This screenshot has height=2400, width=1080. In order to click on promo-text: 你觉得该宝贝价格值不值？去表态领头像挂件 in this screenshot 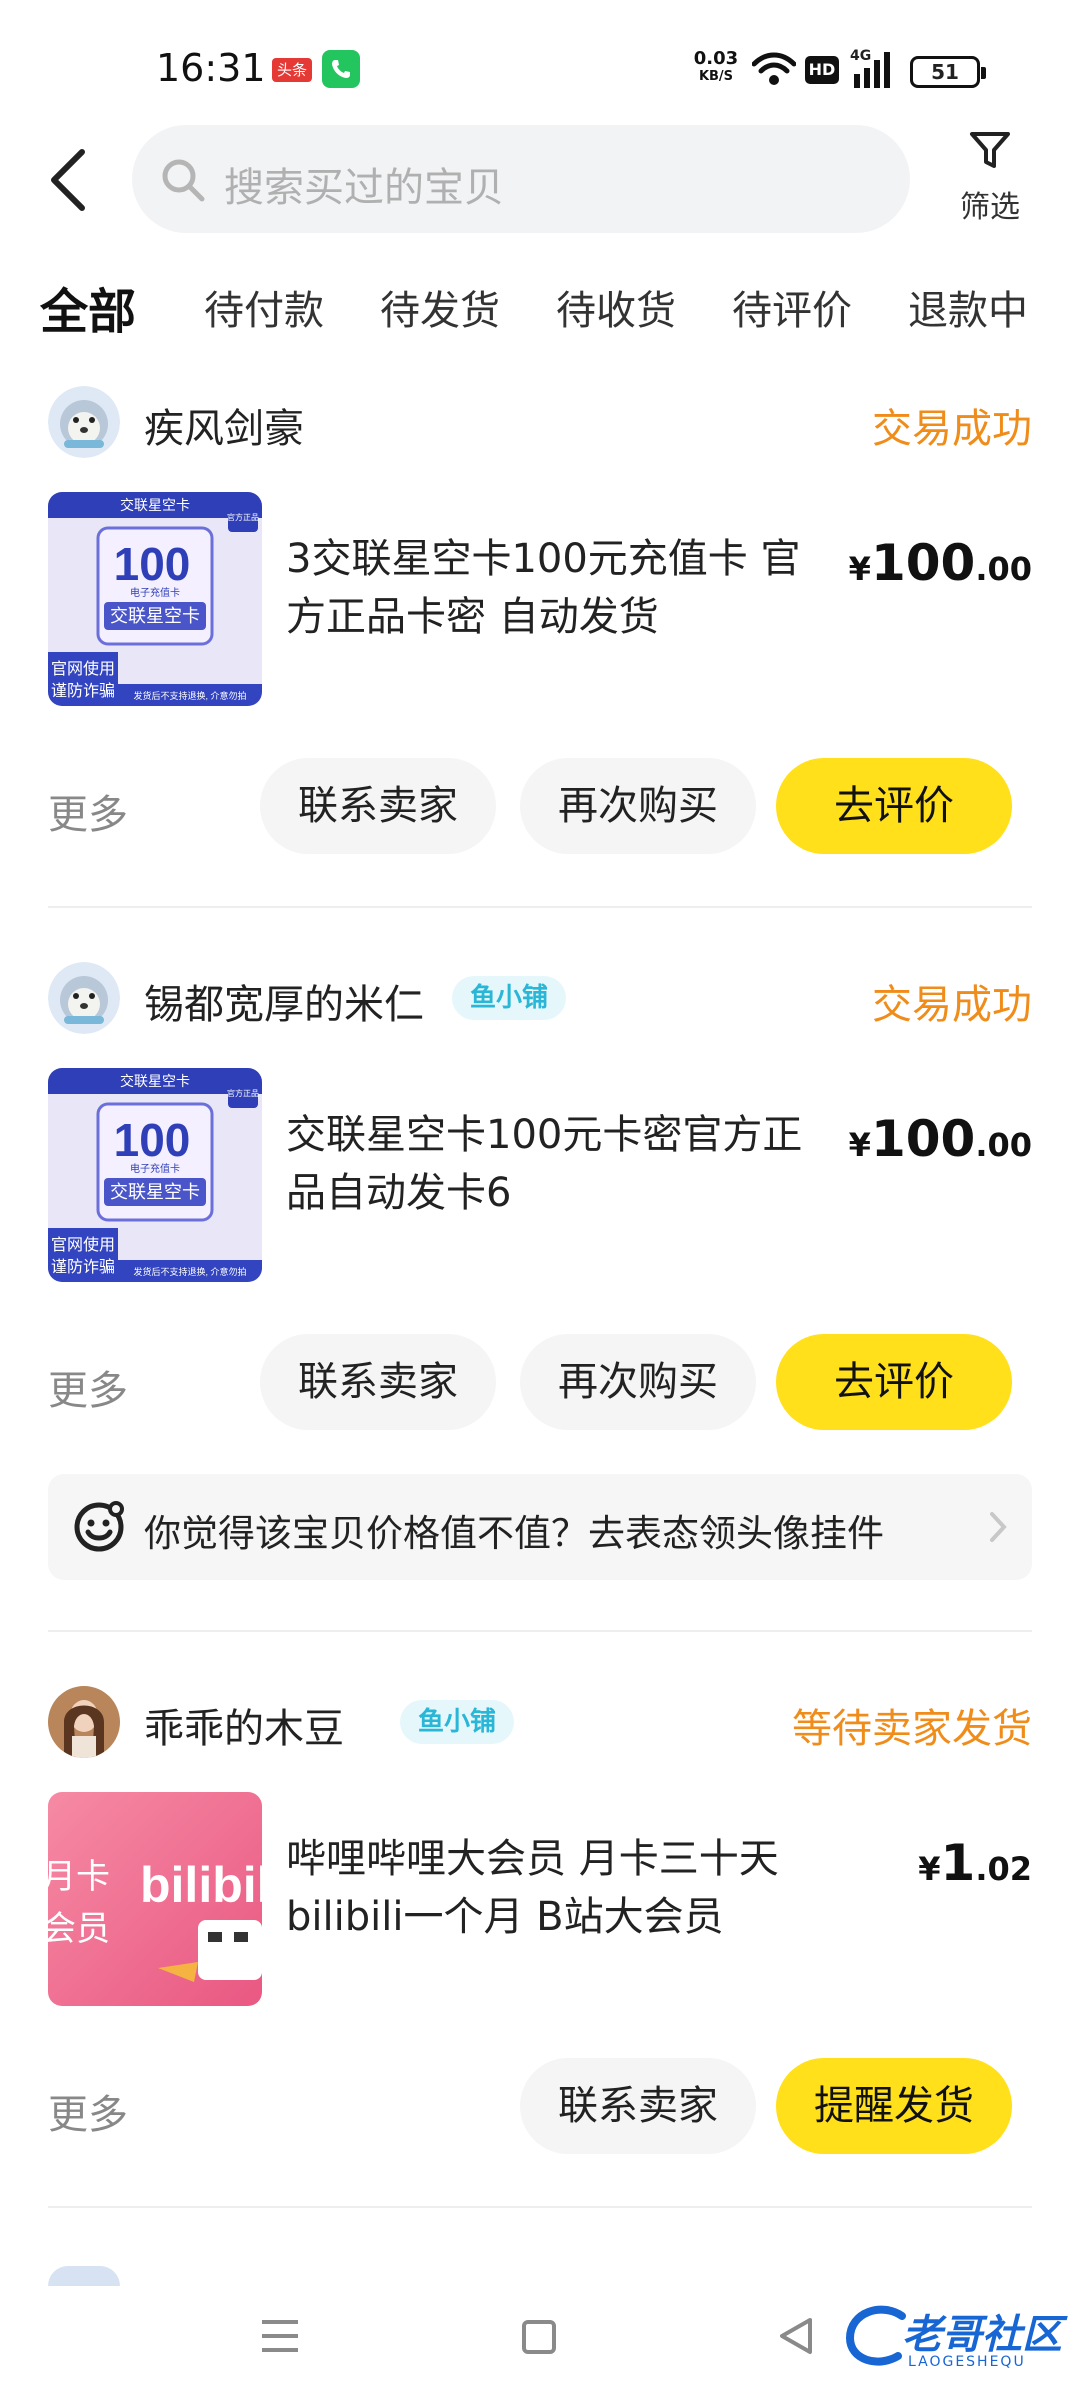, I will do `click(514, 1533)`.